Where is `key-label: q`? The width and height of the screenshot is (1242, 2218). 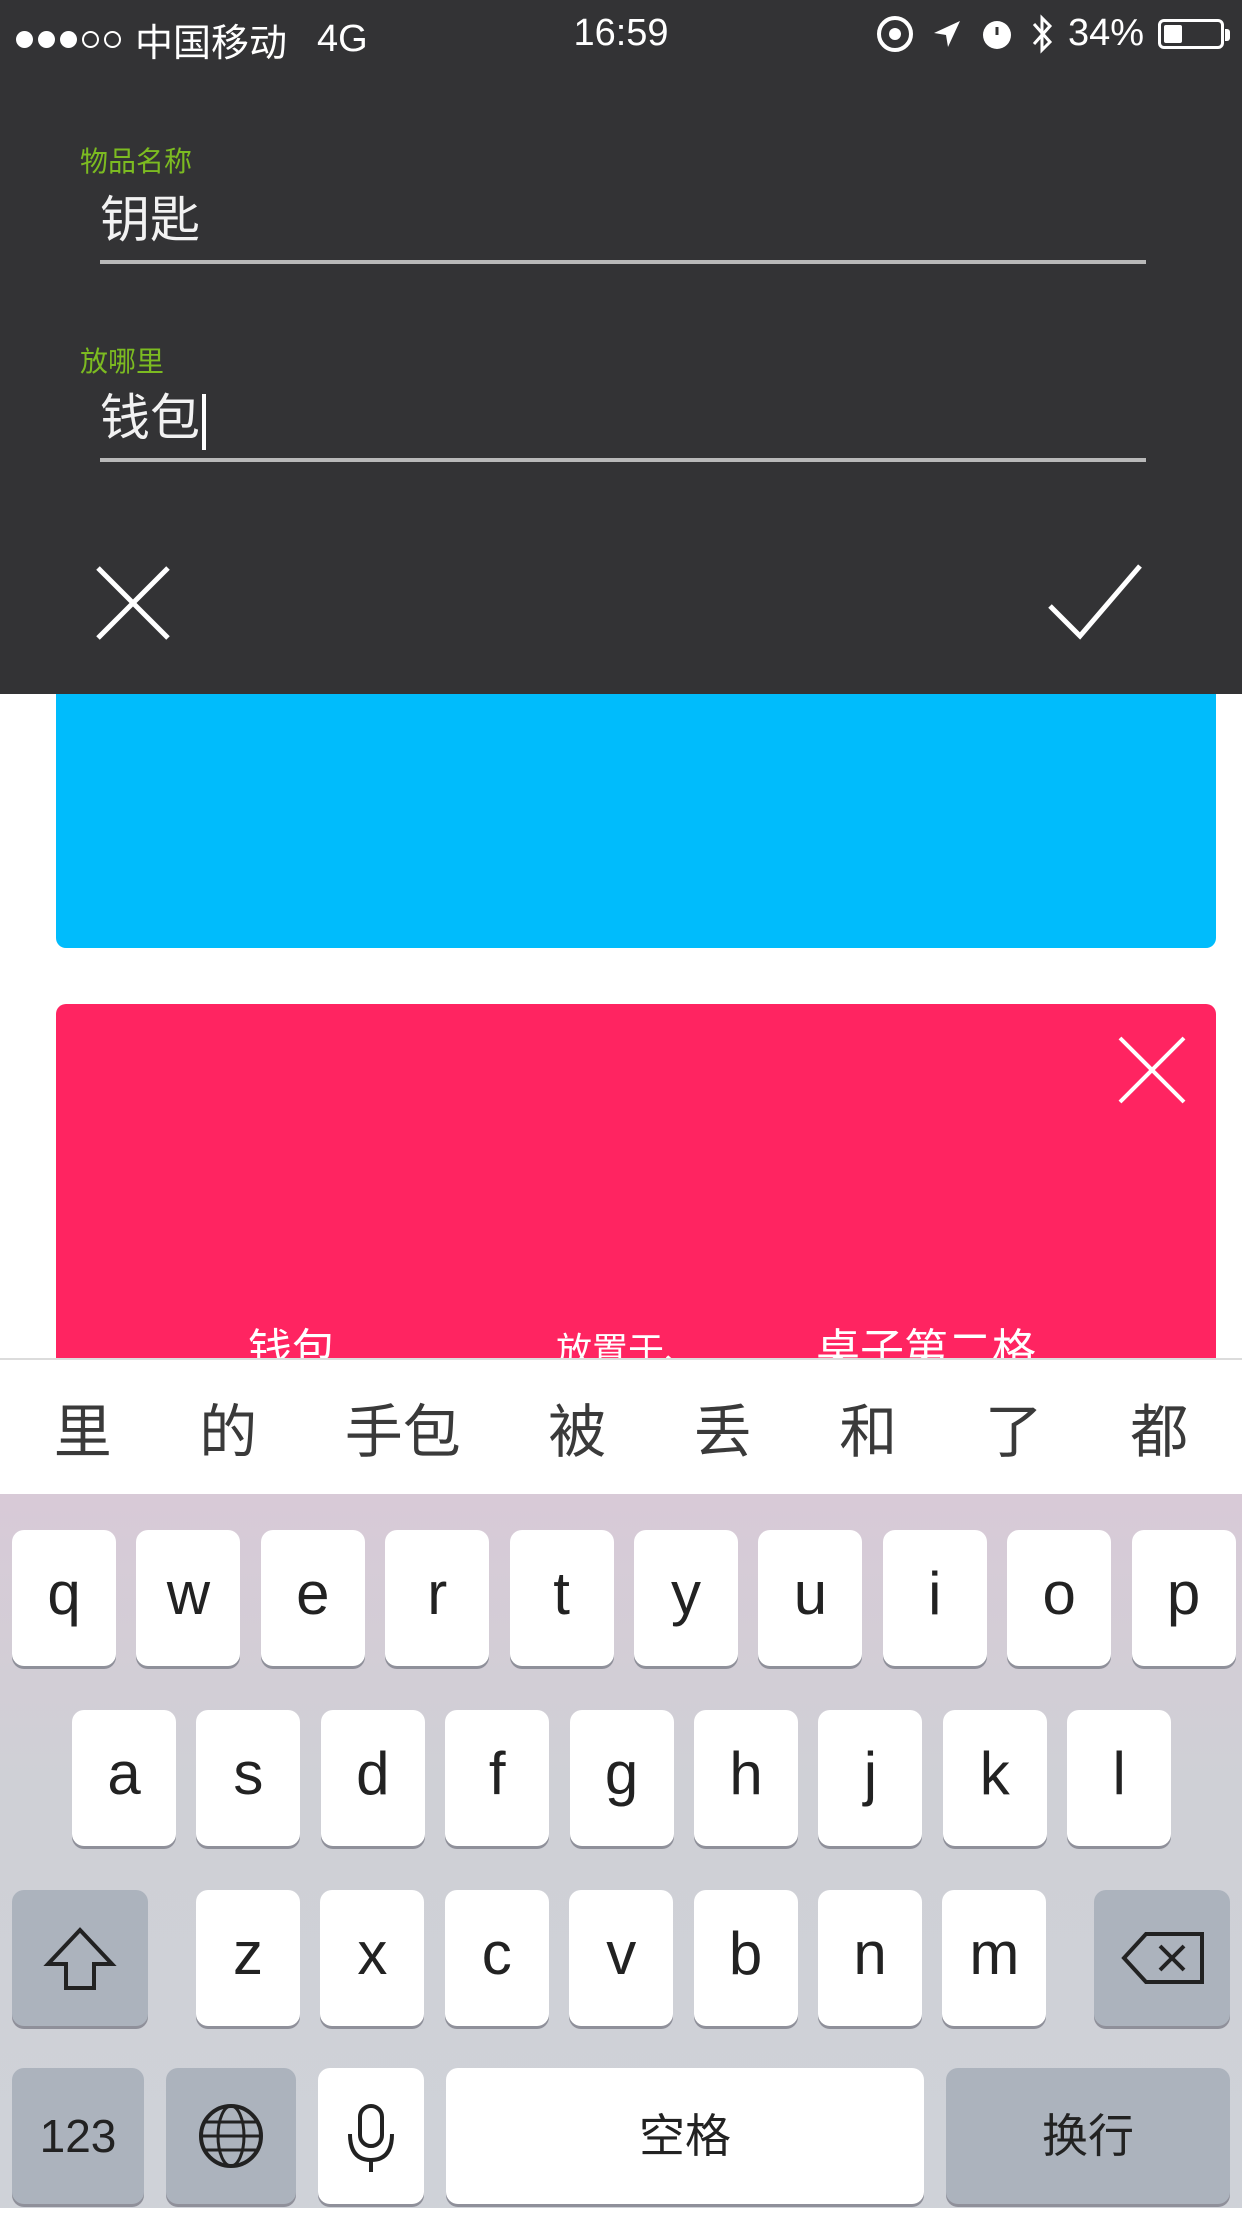
key-label: q is located at coordinates (64, 1593).